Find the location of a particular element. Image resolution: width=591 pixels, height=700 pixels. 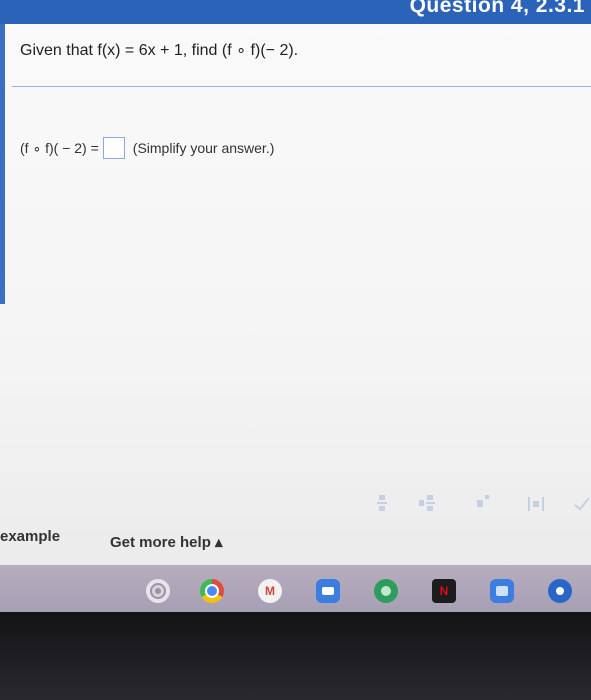

store-icon is located at coordinates (560, 591).